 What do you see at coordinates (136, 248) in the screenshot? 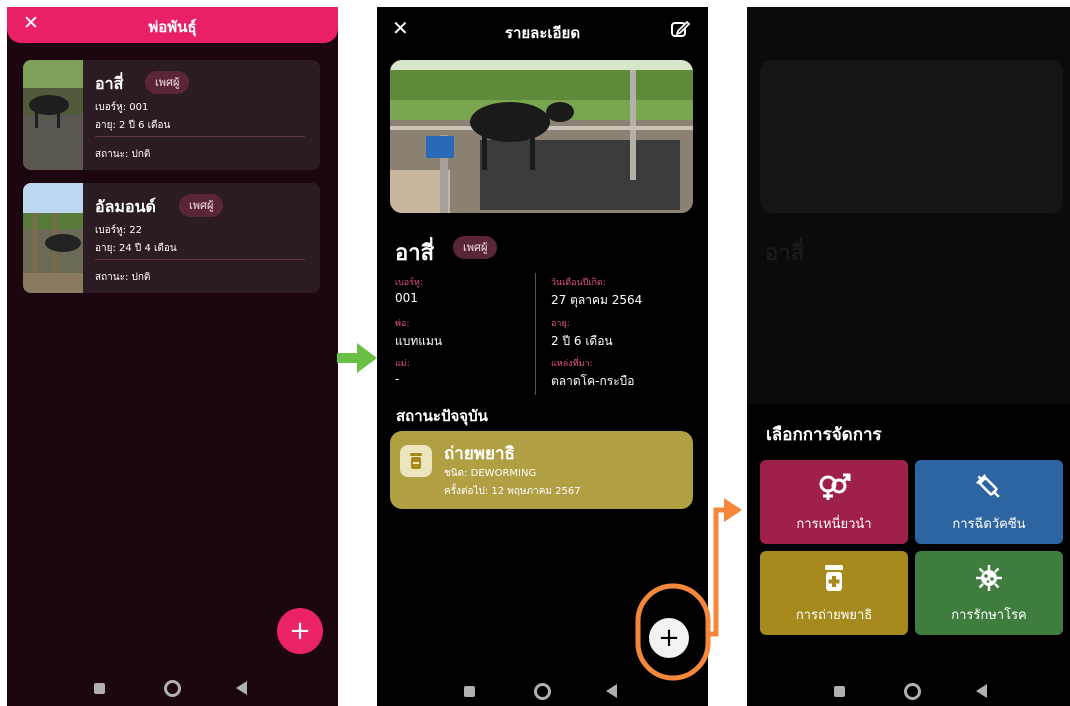
I see `age: อายุ: 24 ปี 4 เดือน` at bounding box center [136, 248].